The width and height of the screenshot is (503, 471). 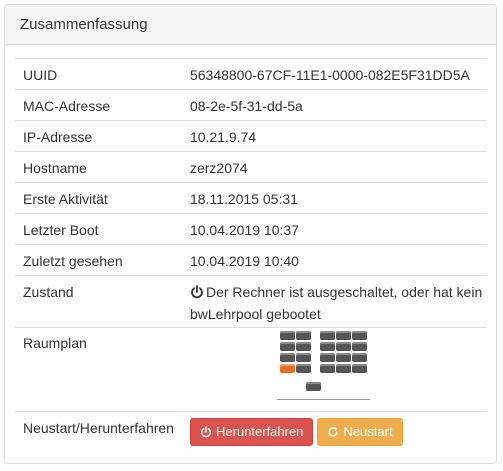 What do you see at coordinates (334, 229) in the screenshot?
I see `row-value: 10.04.2019 10:37` at bounding box center [334, 229].